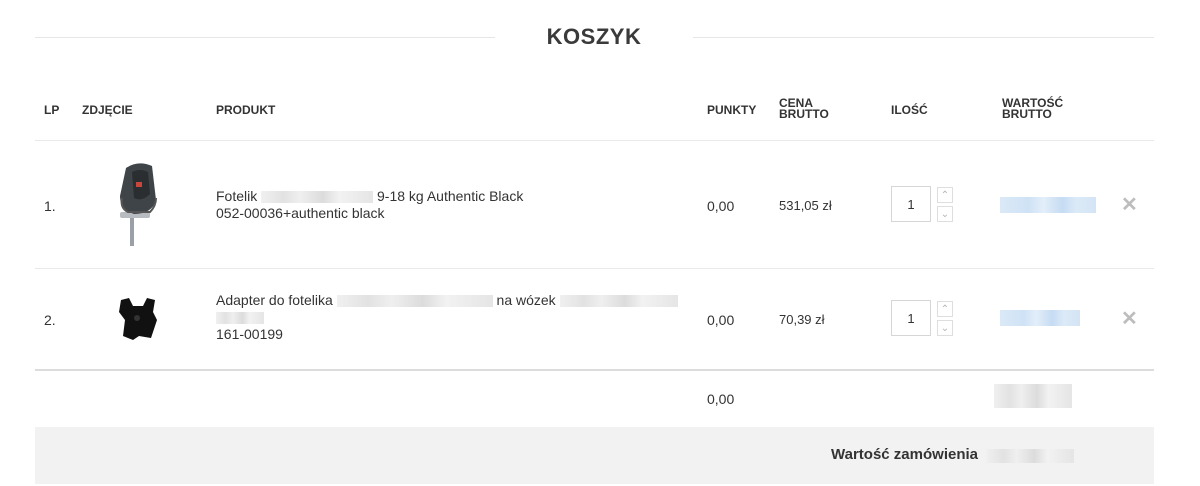 The width and height of the screenshot is (1200, 486). I want to click on col-header-qty: ILOŚĆ, so click(909, 110).